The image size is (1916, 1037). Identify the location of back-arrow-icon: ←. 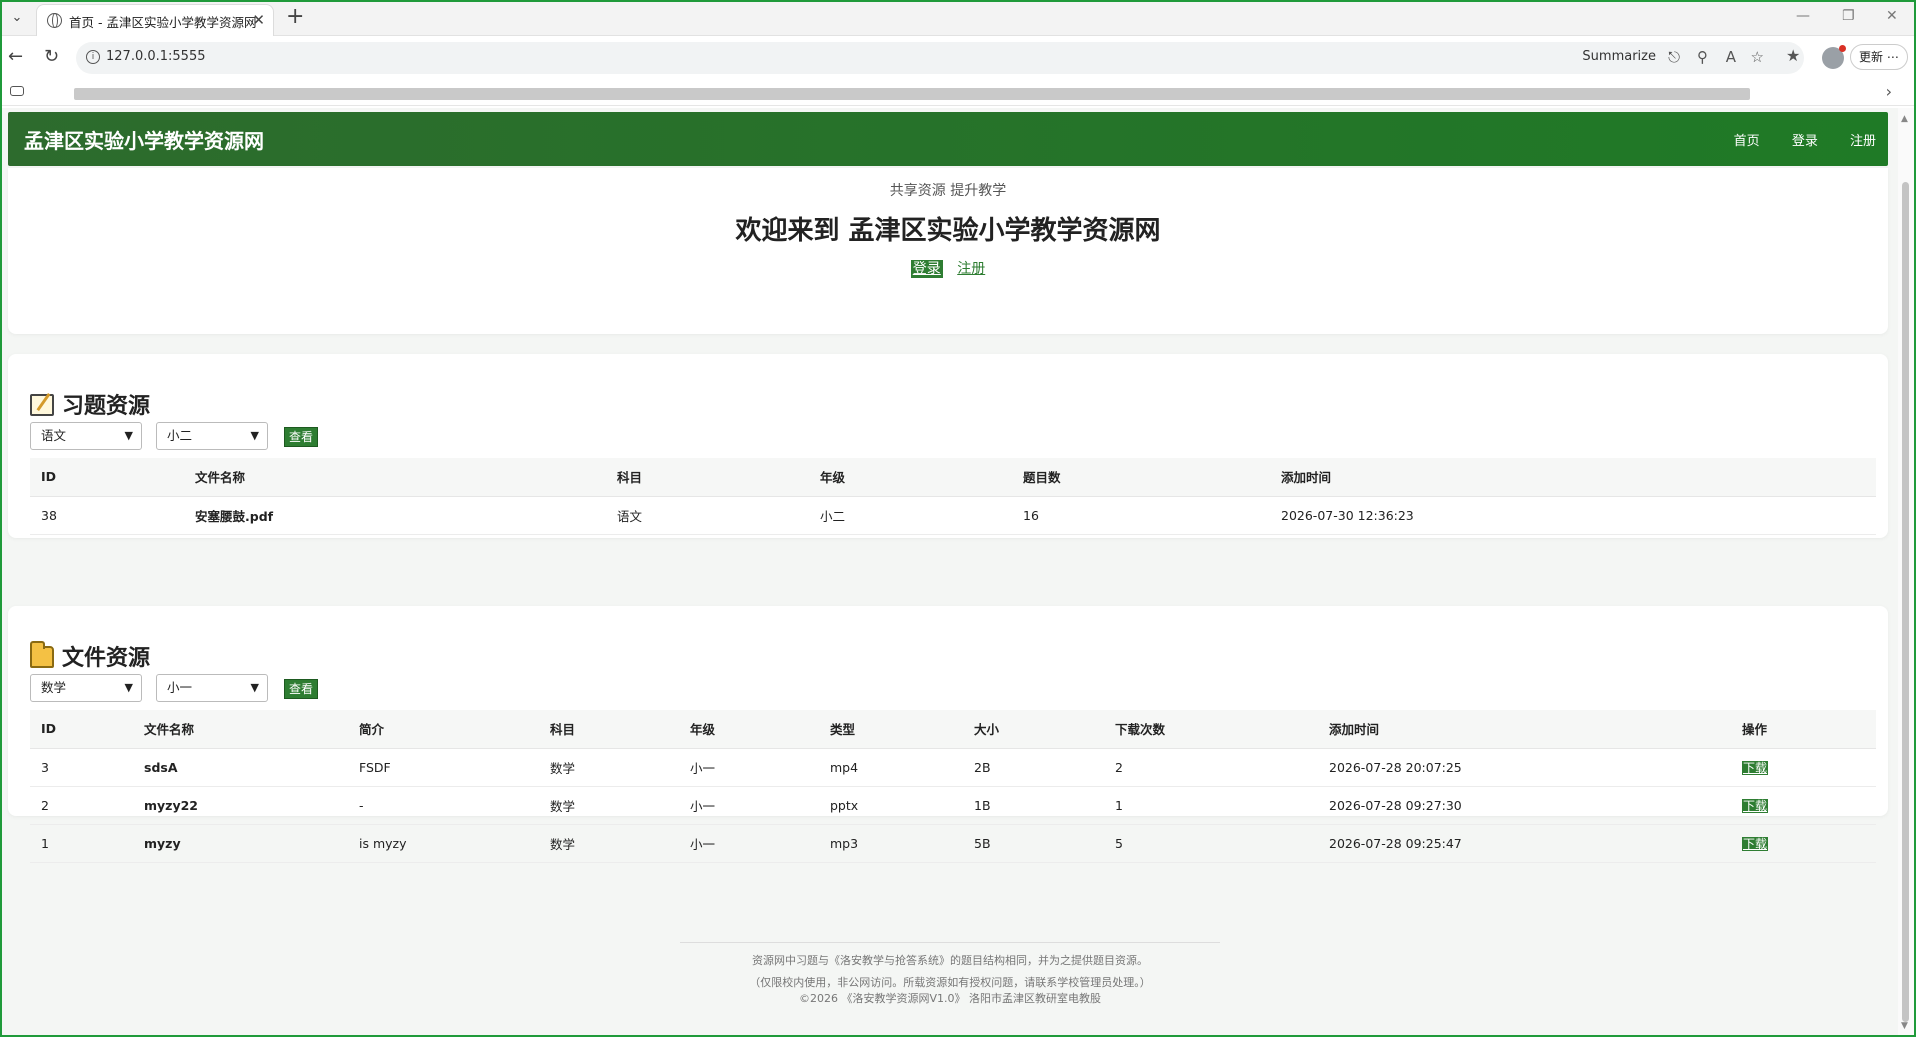
(15, 56).